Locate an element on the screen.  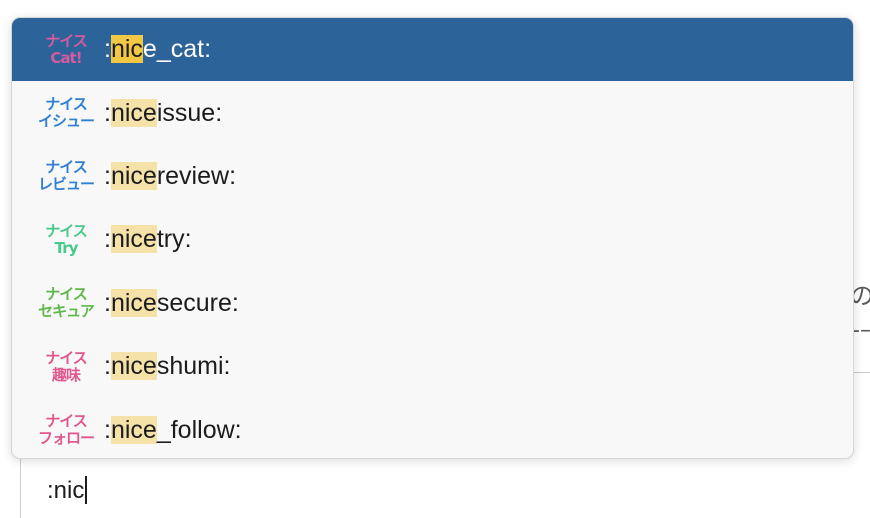
suggestion-label: :nice_follow: is located at coordinates (173, 430).